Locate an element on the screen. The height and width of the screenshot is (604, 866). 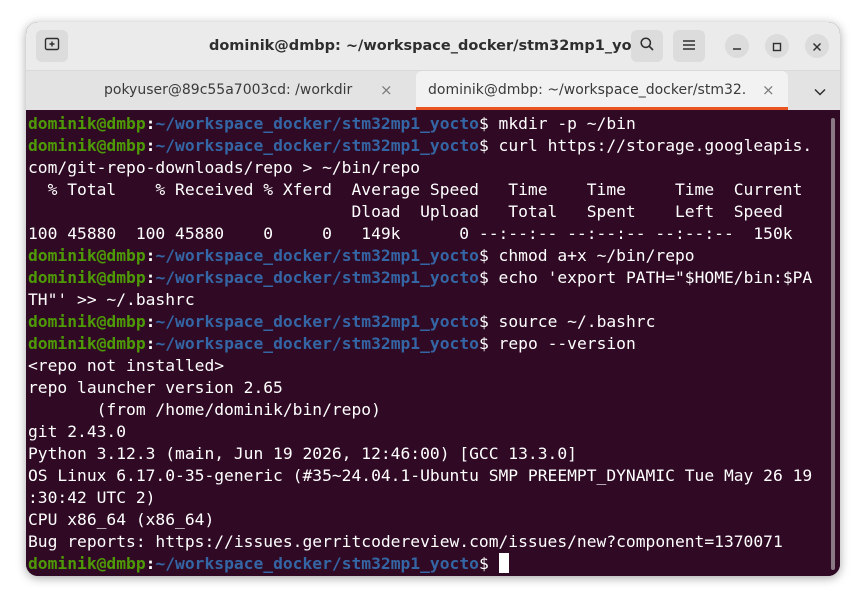
search-icon is located at coordinates (647, 46).